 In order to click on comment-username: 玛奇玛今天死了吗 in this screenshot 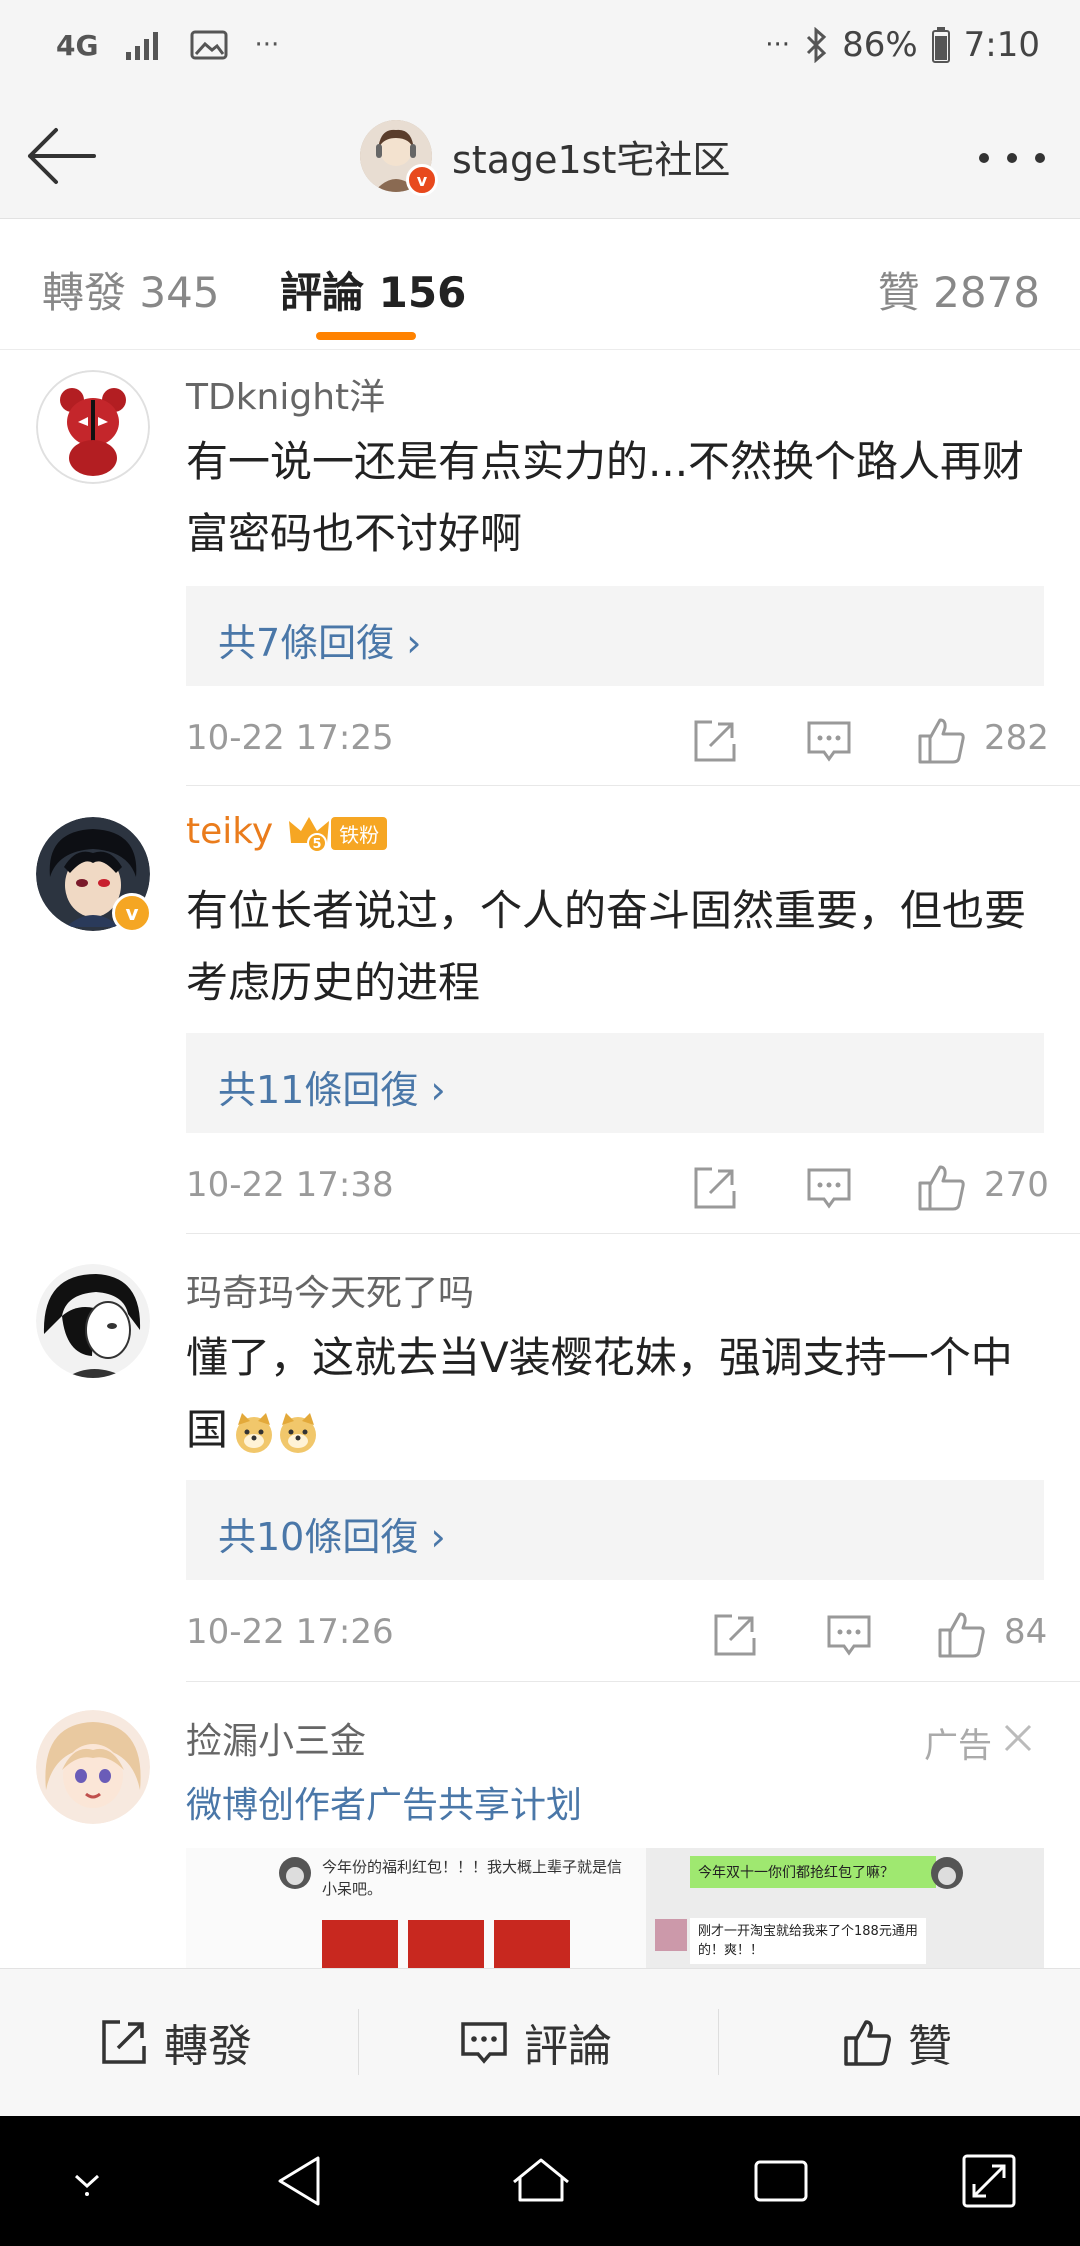, I will do `click(330, 1290)`.